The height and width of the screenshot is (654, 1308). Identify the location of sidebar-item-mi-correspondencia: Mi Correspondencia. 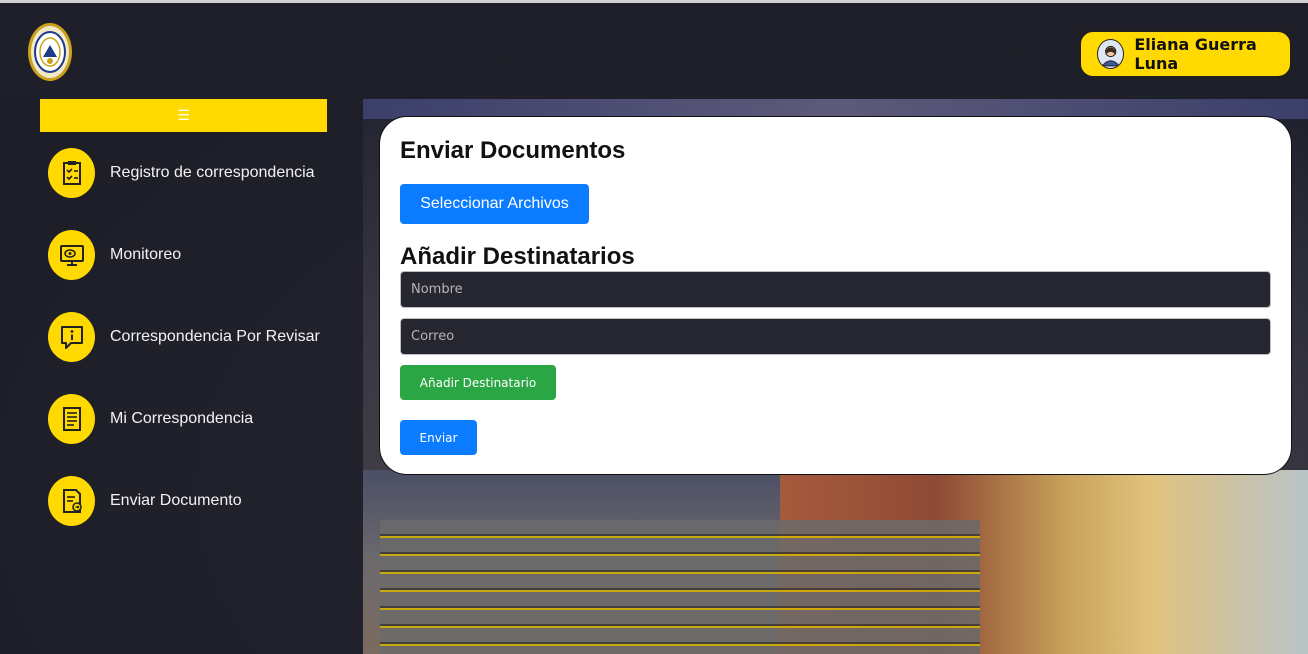
(198, 419).